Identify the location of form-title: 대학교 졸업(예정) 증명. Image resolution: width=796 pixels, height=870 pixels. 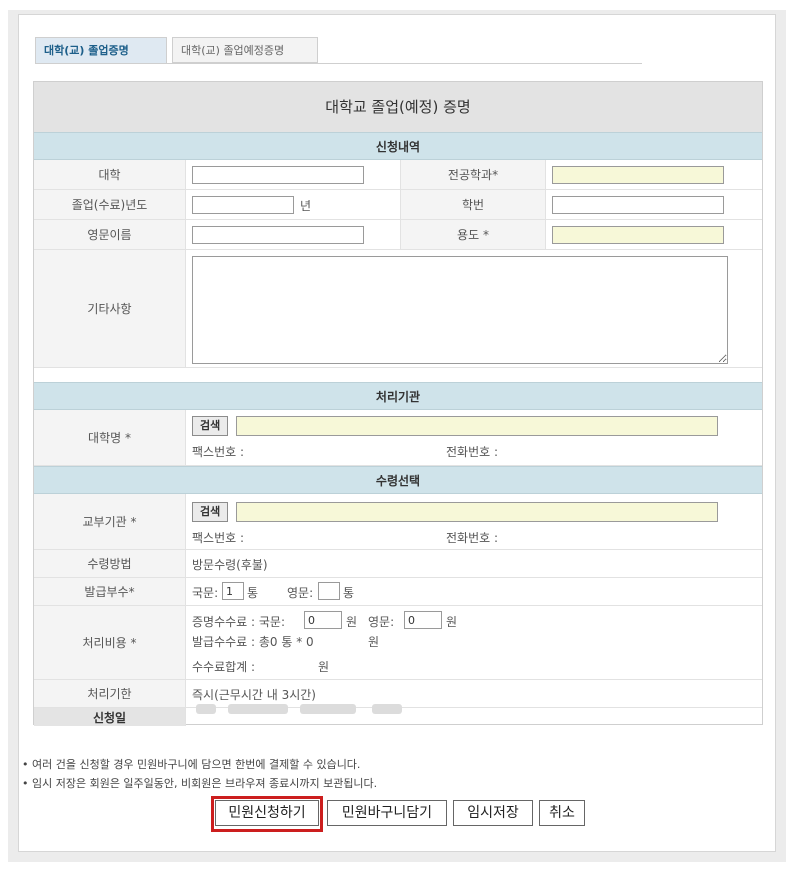
(398, 107).